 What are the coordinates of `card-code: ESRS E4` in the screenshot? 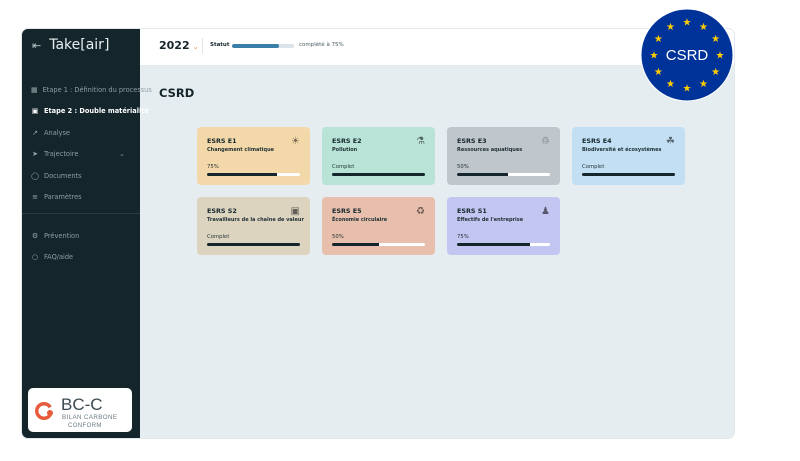 It's located at (597, 141).